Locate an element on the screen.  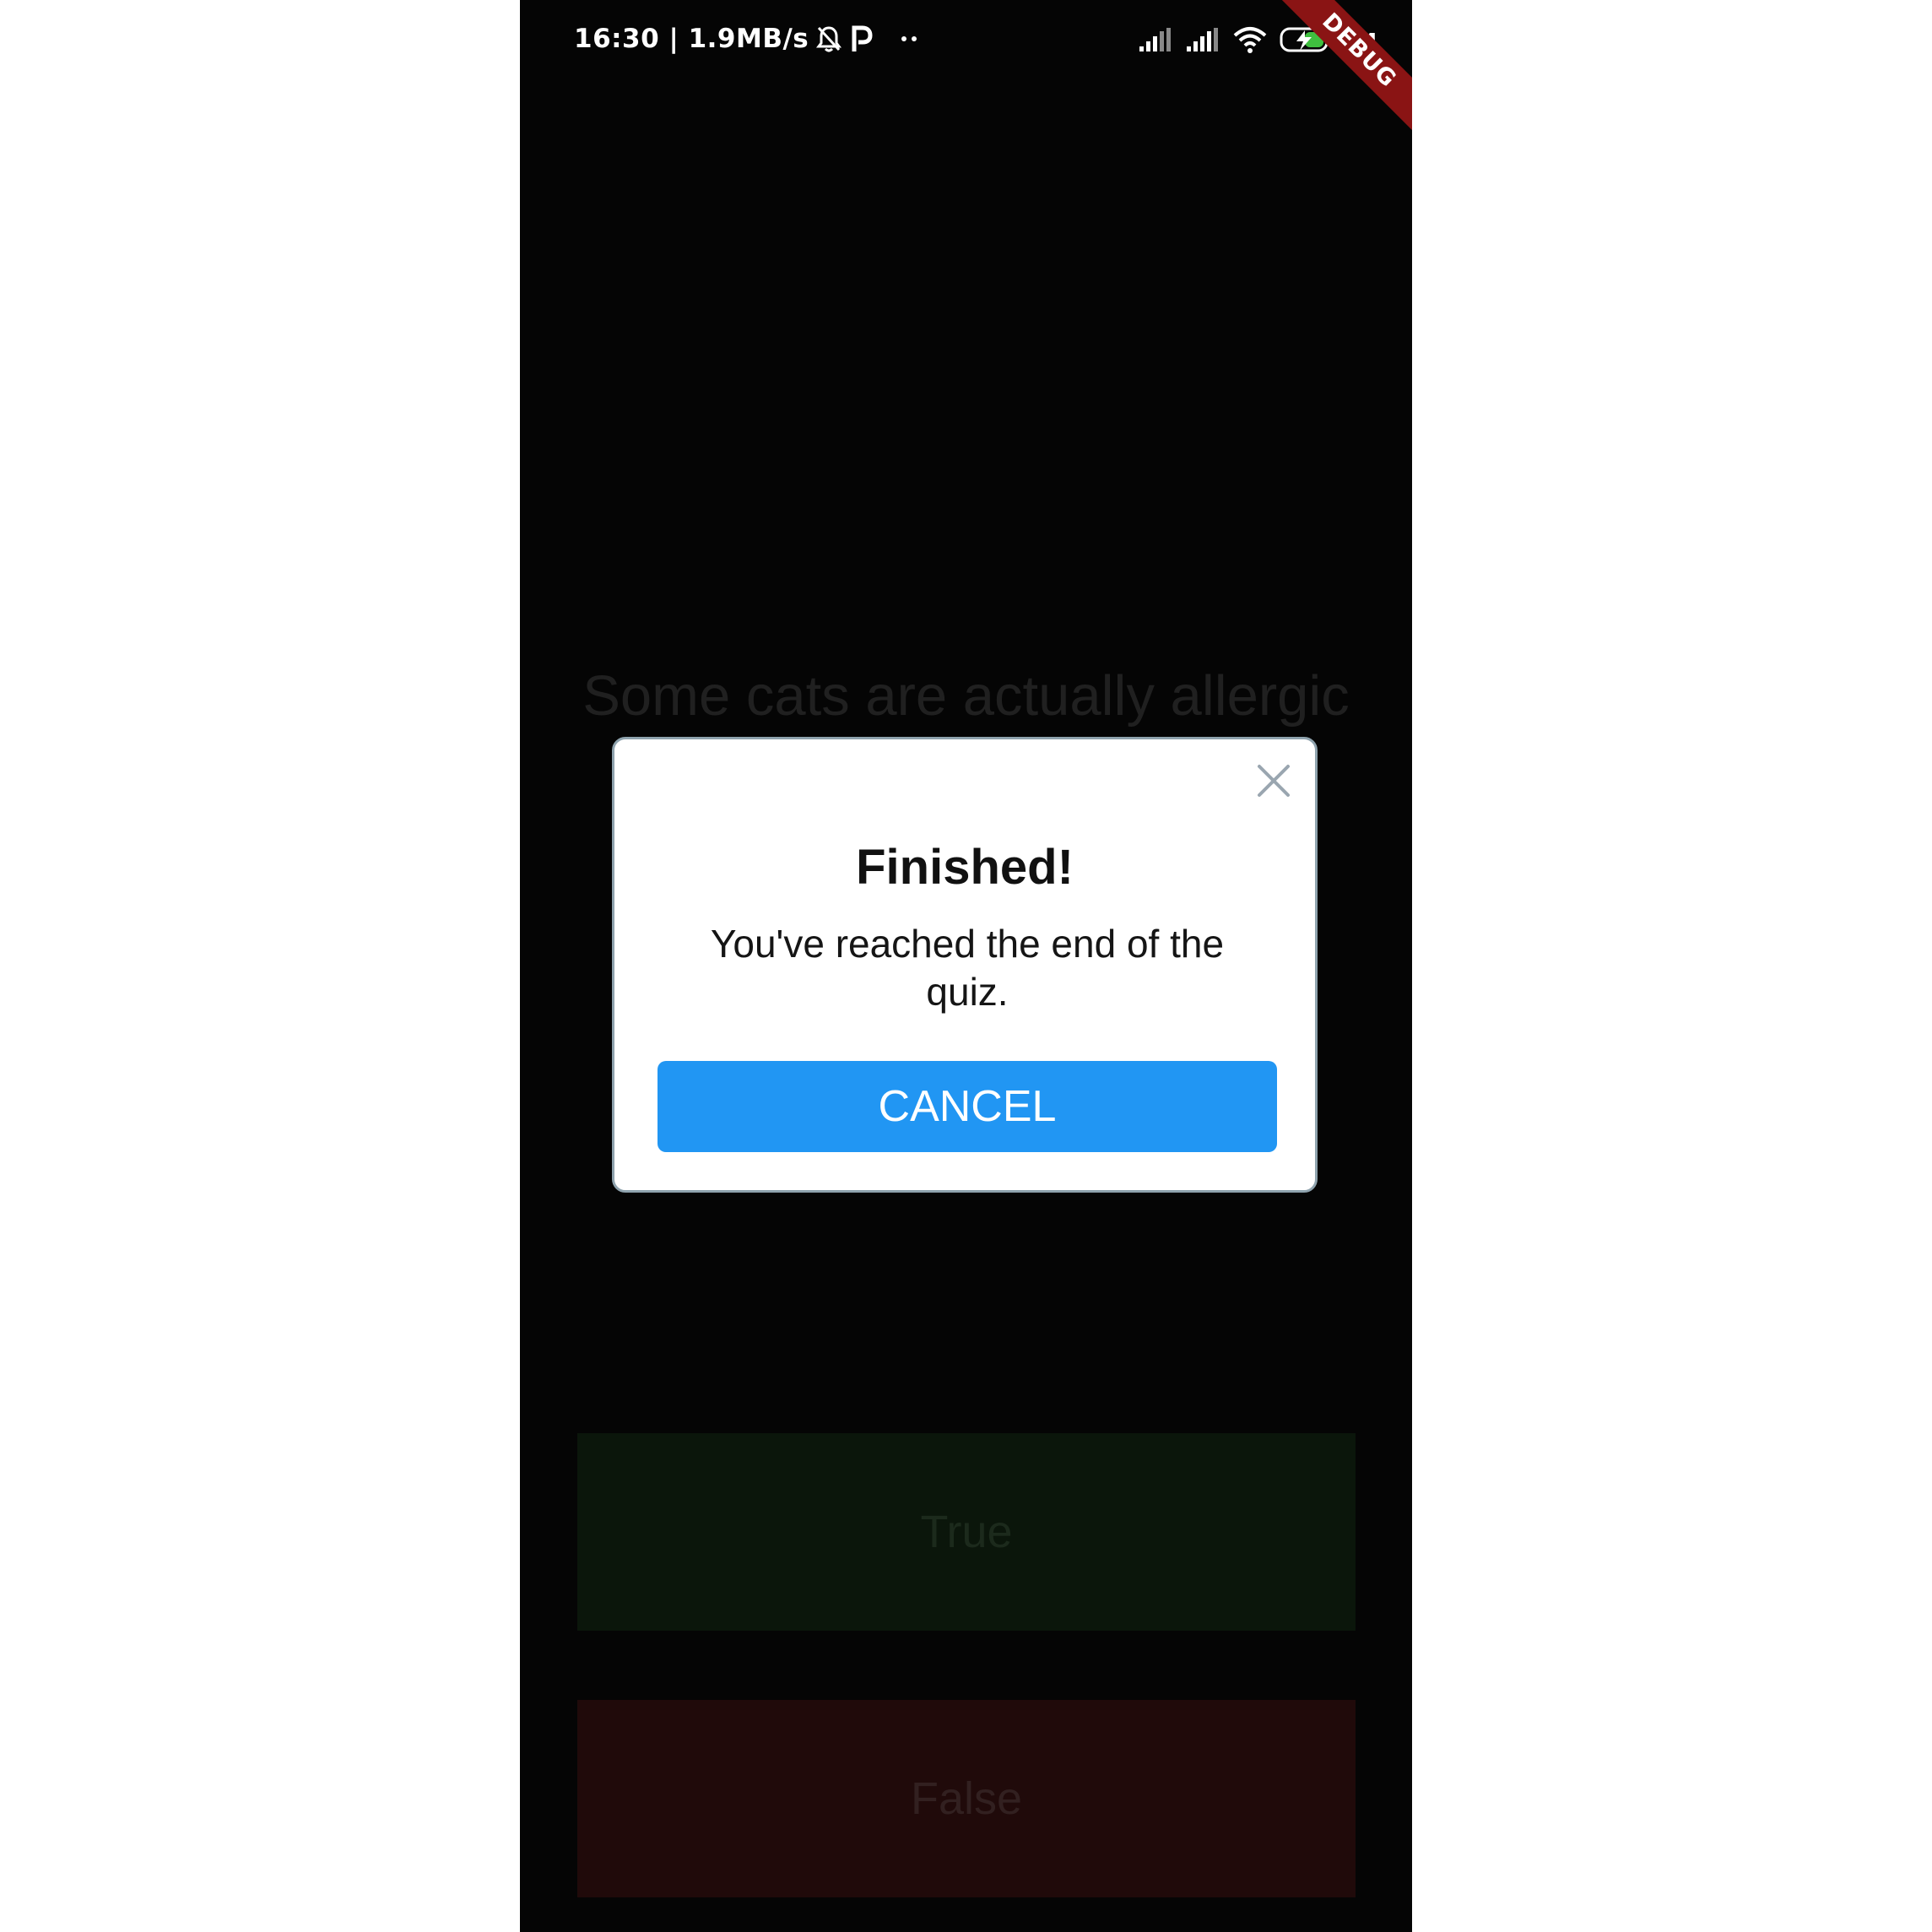
close-icon is located at coordinates (1273, 780).